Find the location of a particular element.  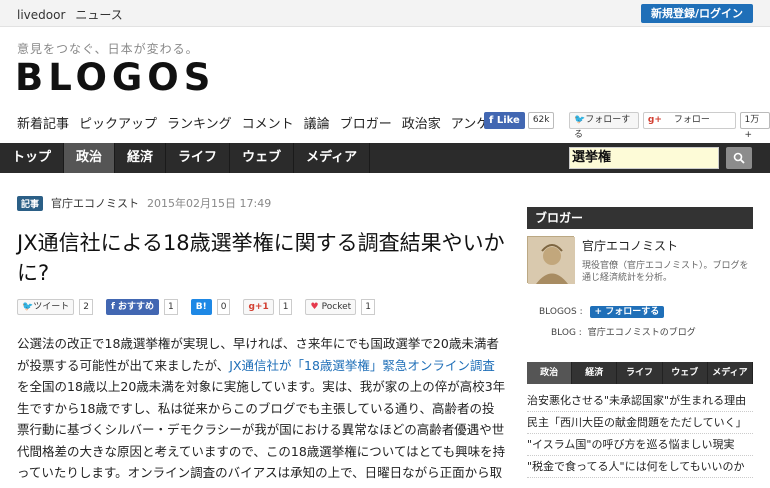

main-nav-links: 新着記事 ピックアップ ランキング コメント 議論 ブロガー 政治家 アンケート is located at coordinates (266, 122).